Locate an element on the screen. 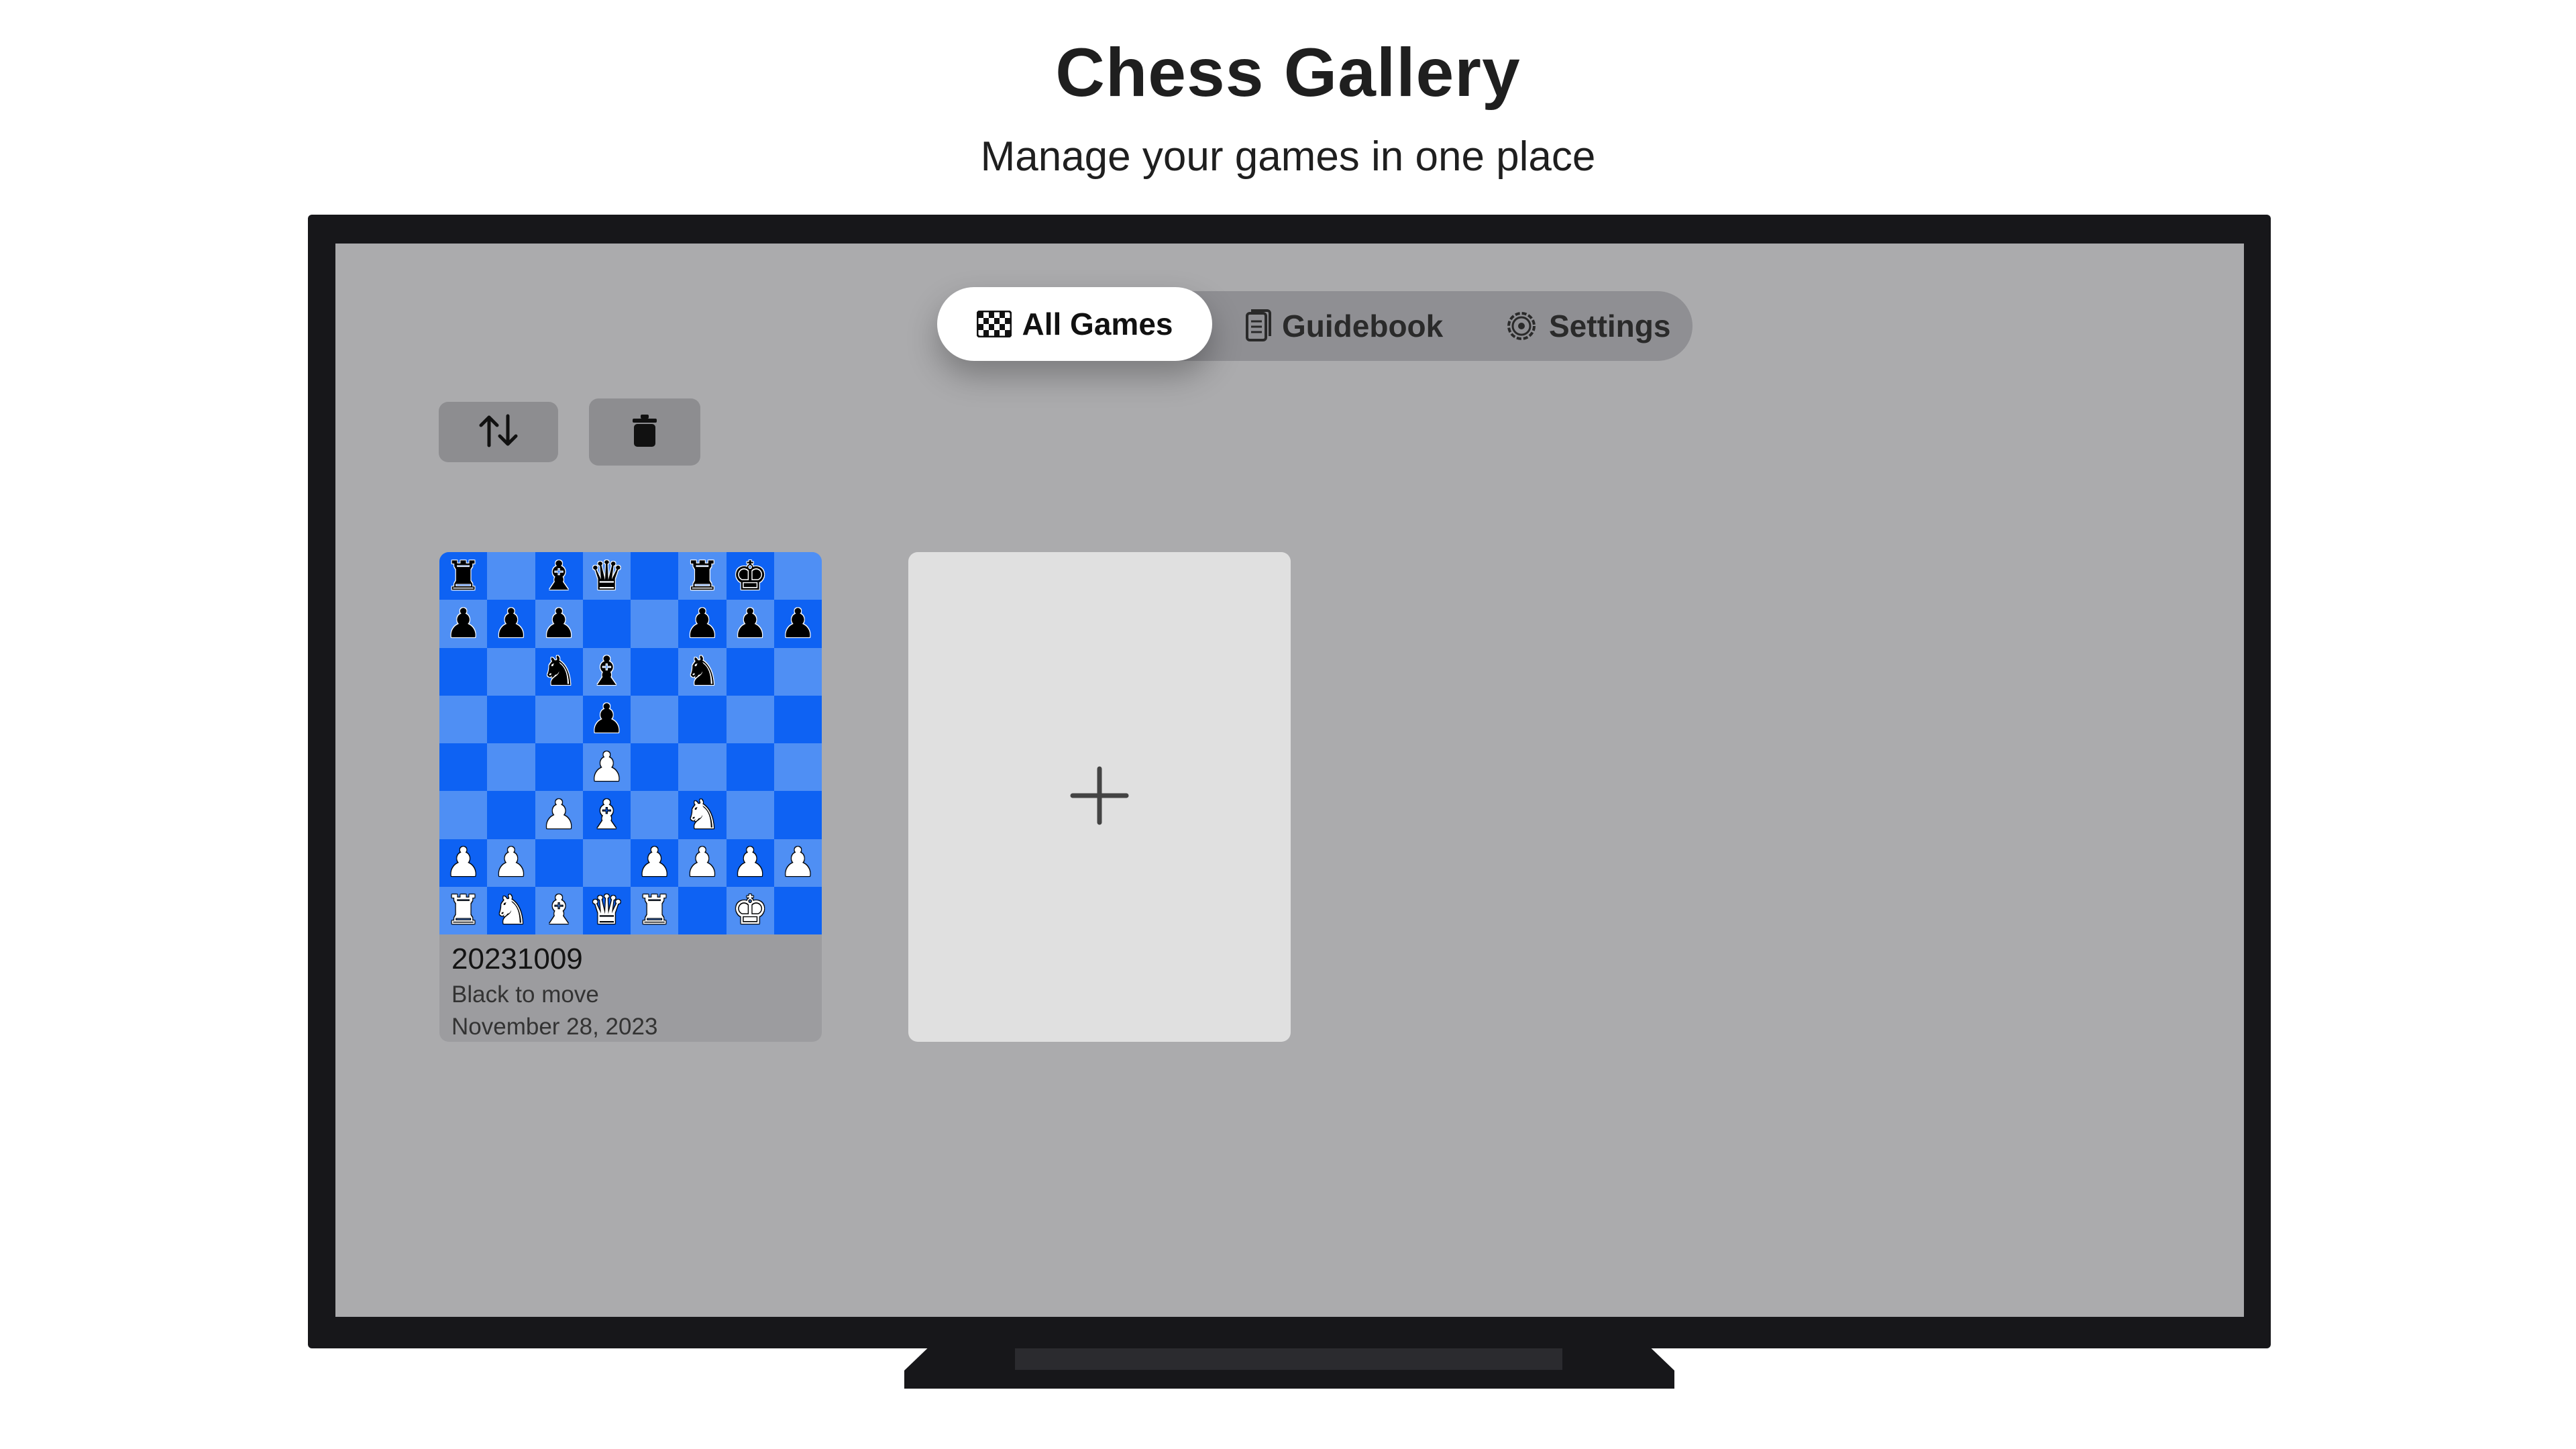  trash-icon is located at coordinates (644, 432).